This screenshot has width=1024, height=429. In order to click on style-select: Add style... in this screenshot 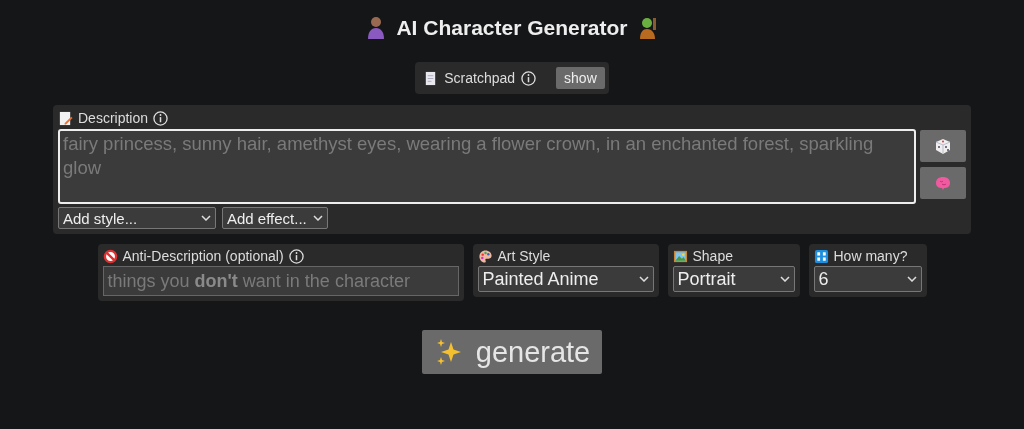, I will do `click(137, 218)`.